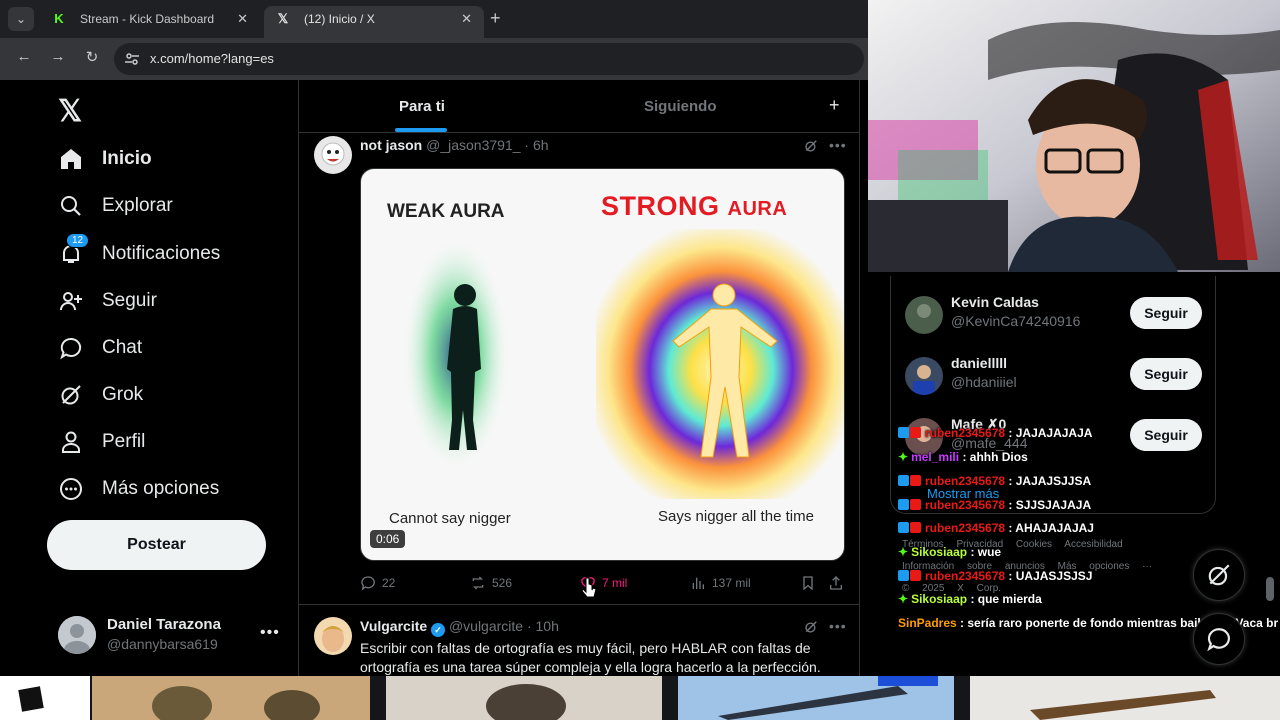 Image resolution: width=1280 pixels, height=720 pixels. I want to click on nav-more: Más opciones, so click(138, 489).